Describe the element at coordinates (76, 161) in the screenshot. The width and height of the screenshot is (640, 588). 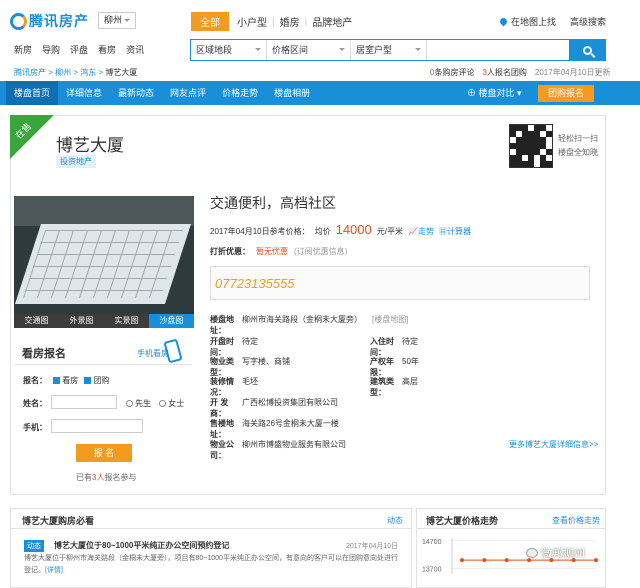
I see `property-tag: 投资地产` at that location.